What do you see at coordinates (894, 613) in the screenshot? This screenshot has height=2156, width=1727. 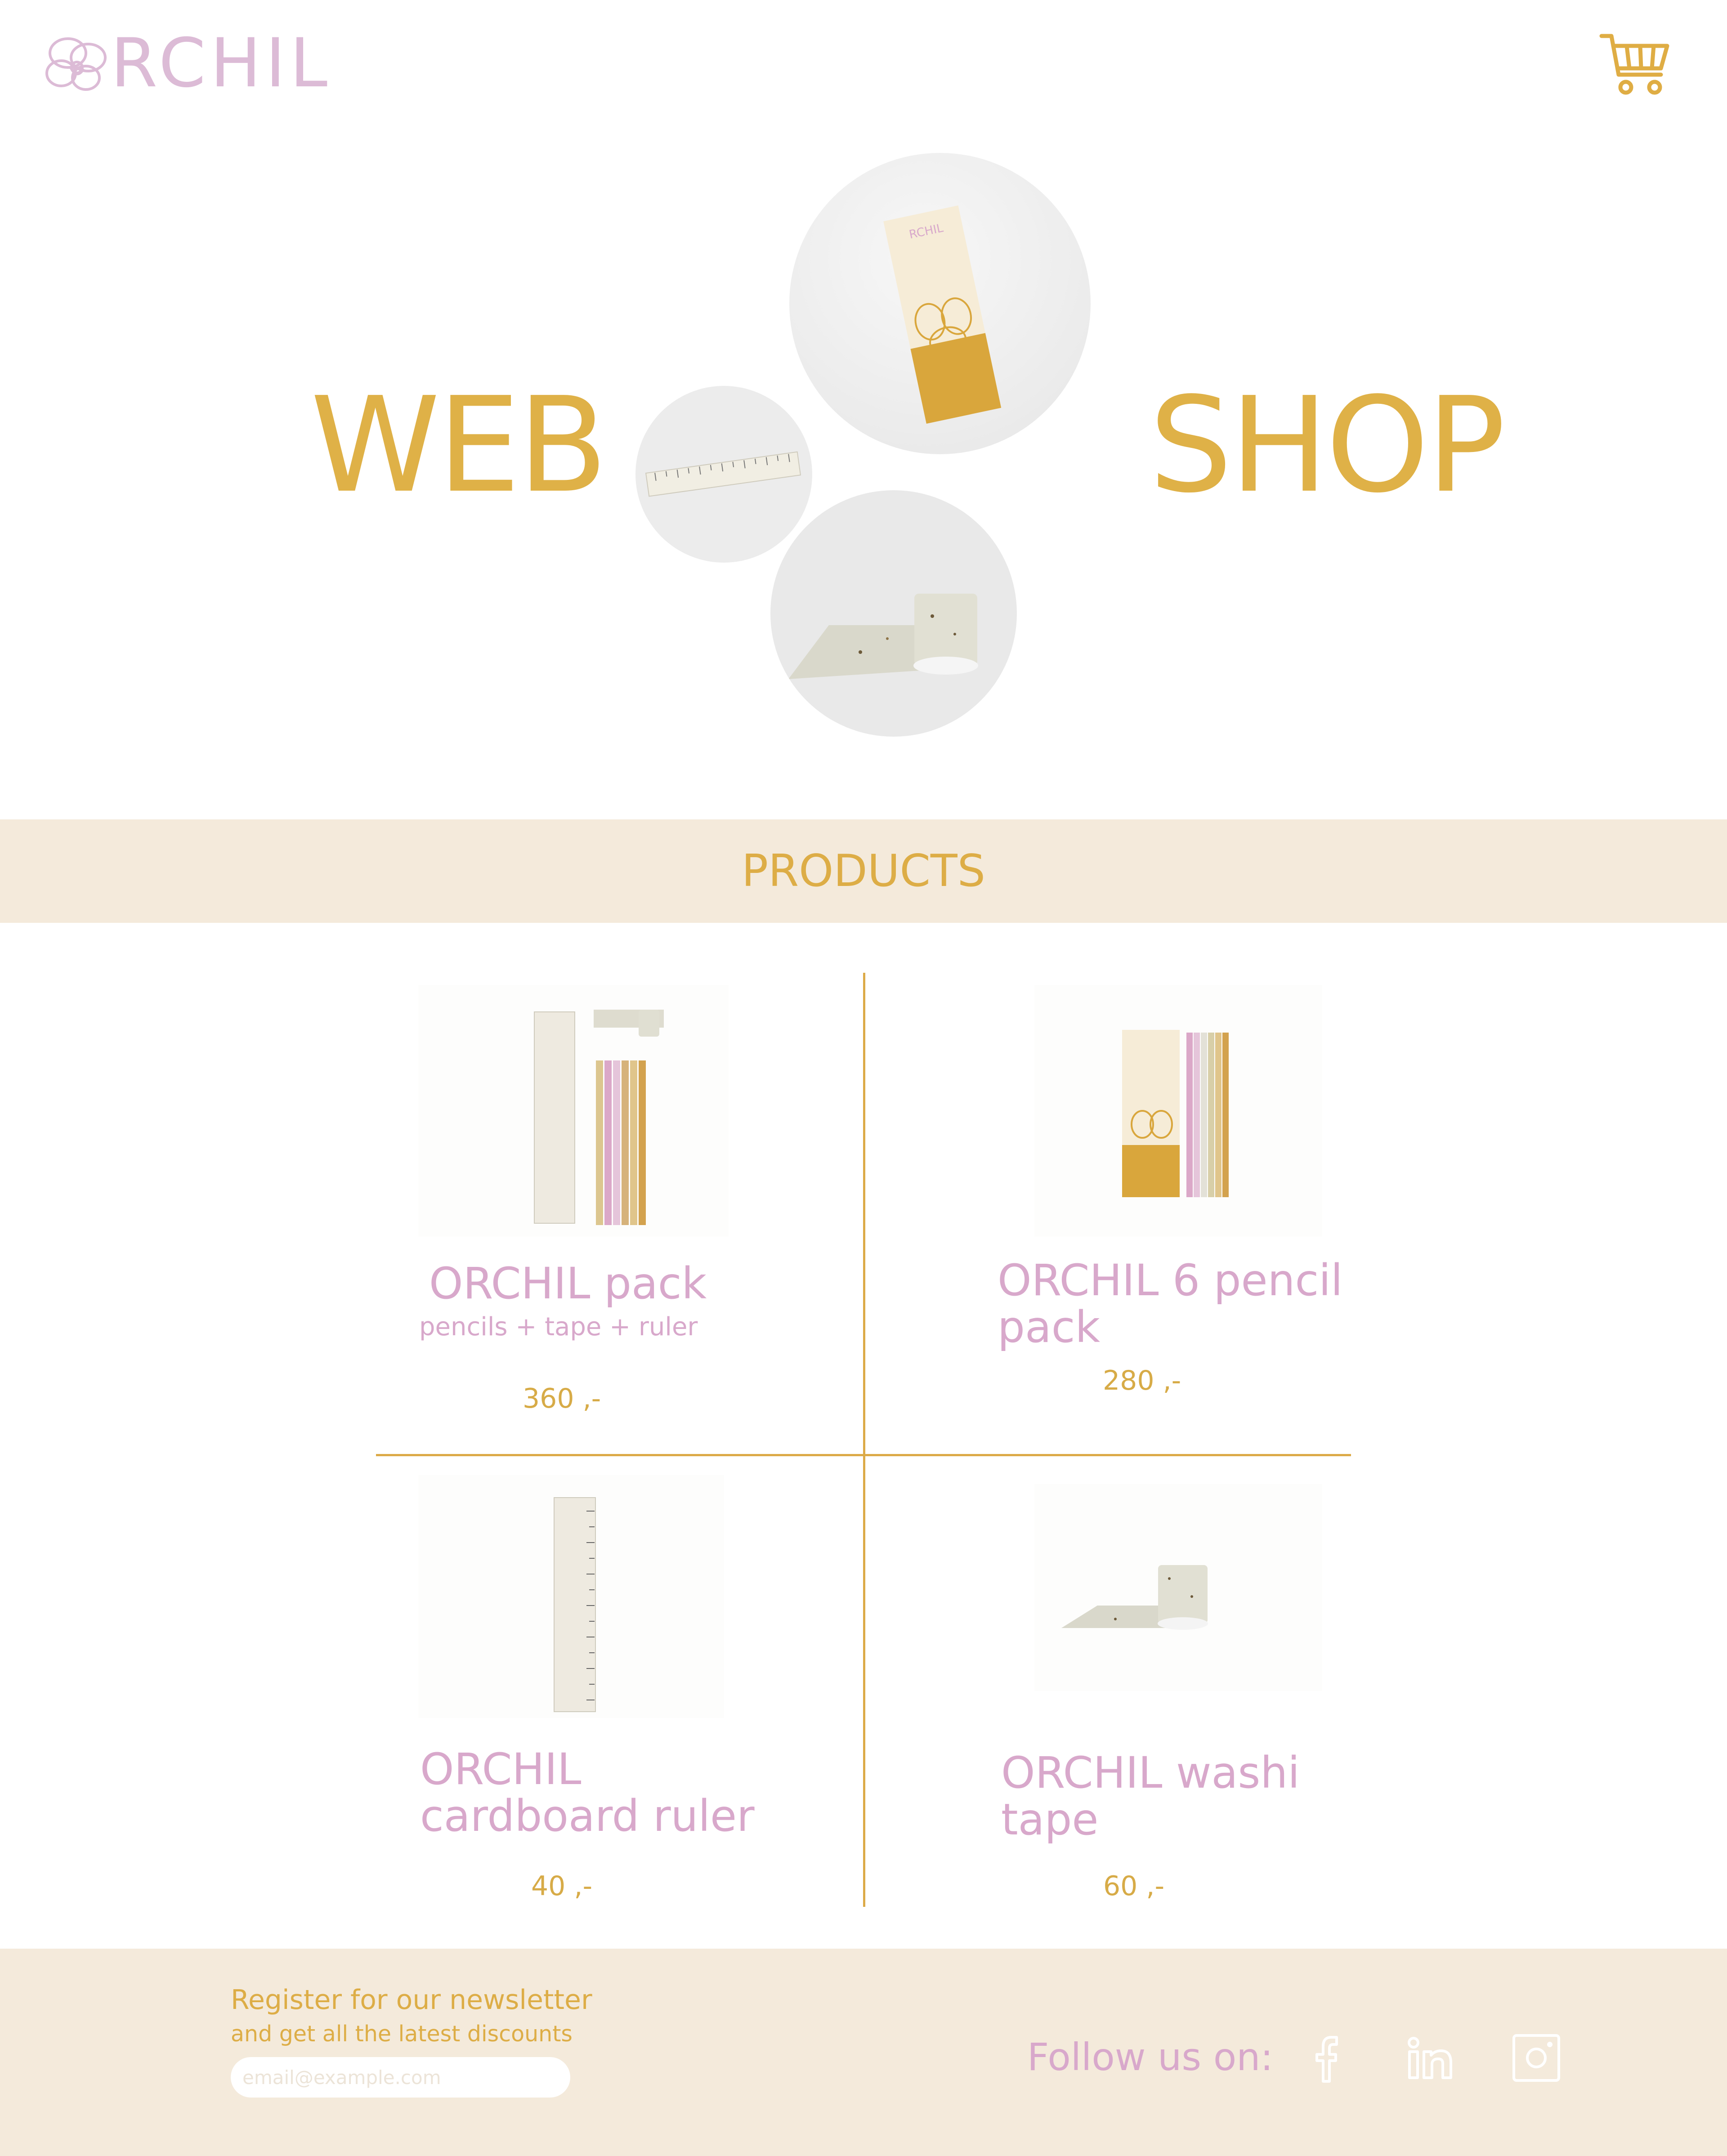 I see `hero-washi-tape-image` at bounding box center [894, 613].